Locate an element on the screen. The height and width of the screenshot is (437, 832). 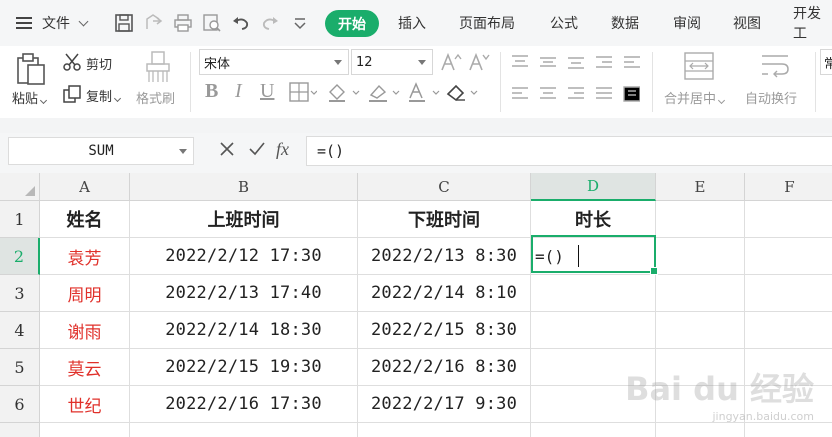
file-menu: 文件 is located at coordinates (52, 23).